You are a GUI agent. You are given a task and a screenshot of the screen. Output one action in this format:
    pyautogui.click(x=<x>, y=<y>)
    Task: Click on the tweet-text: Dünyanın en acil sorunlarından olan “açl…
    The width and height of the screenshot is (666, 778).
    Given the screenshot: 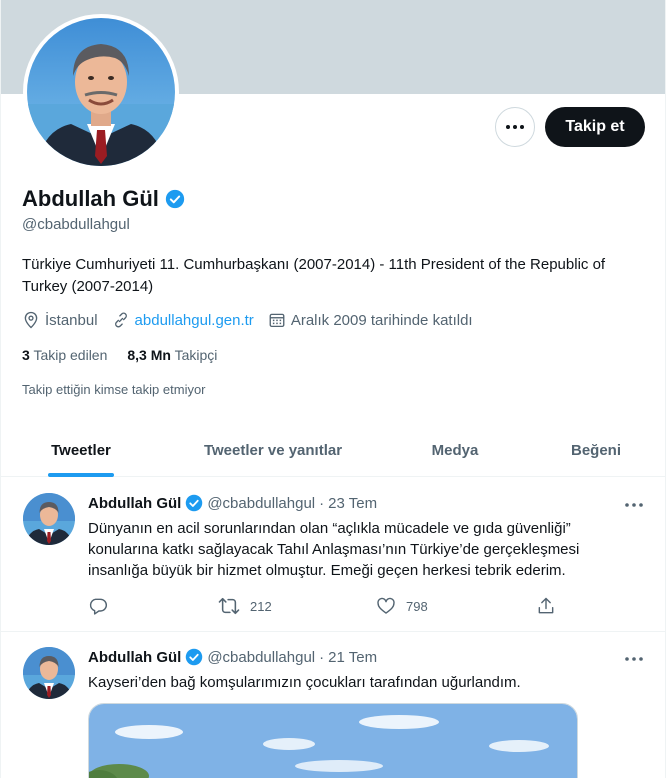 What is the action you would take?
    pyautogui.click(x=334, y=549)
    